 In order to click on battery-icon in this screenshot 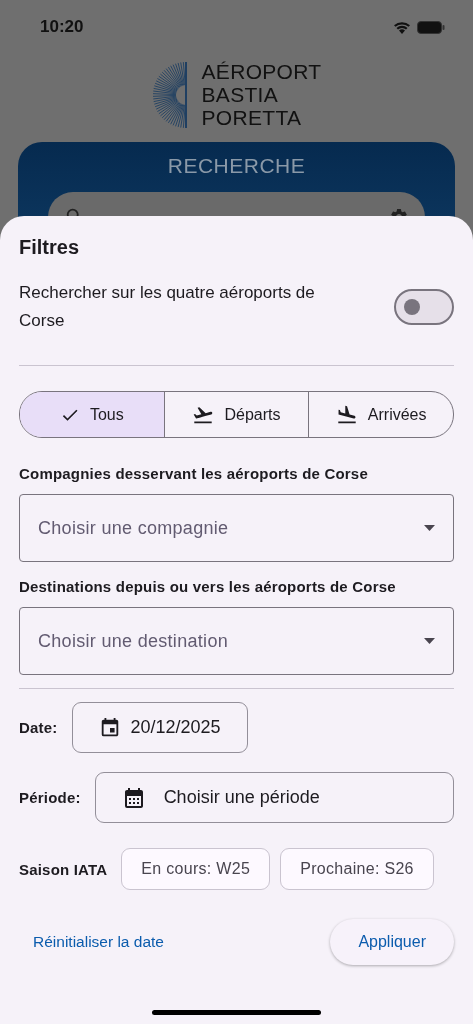, I will do `click(431, 27)`.